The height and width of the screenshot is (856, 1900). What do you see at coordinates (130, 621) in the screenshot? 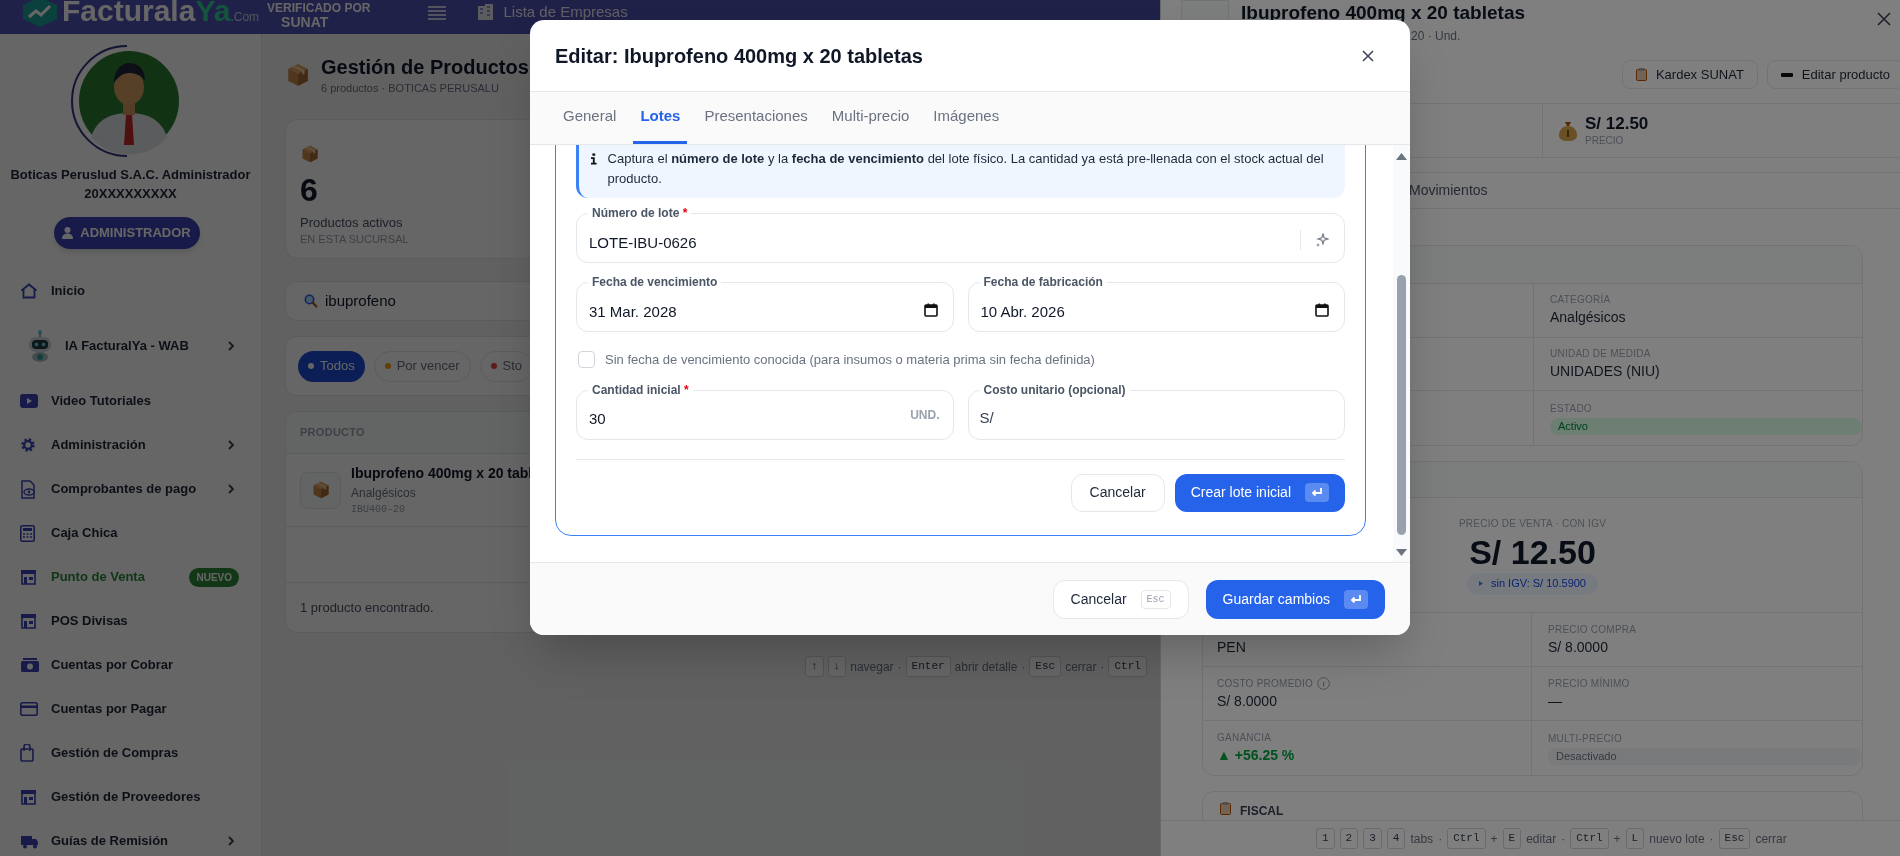
I see `sidebar-item: POS Divisas` at bounding box center [130, 621].